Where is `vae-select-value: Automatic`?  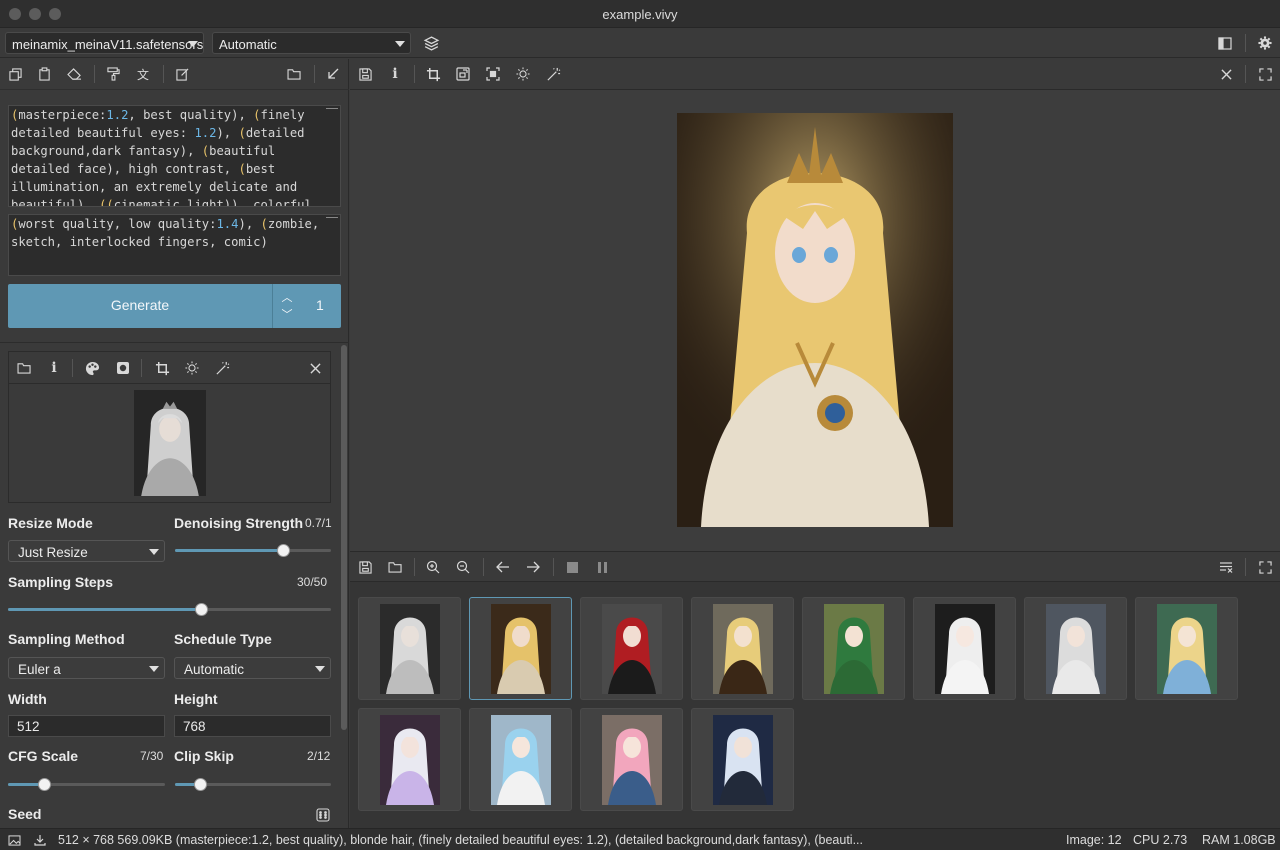 vae-select-value: Automatic is located at coordinates (248, 44).